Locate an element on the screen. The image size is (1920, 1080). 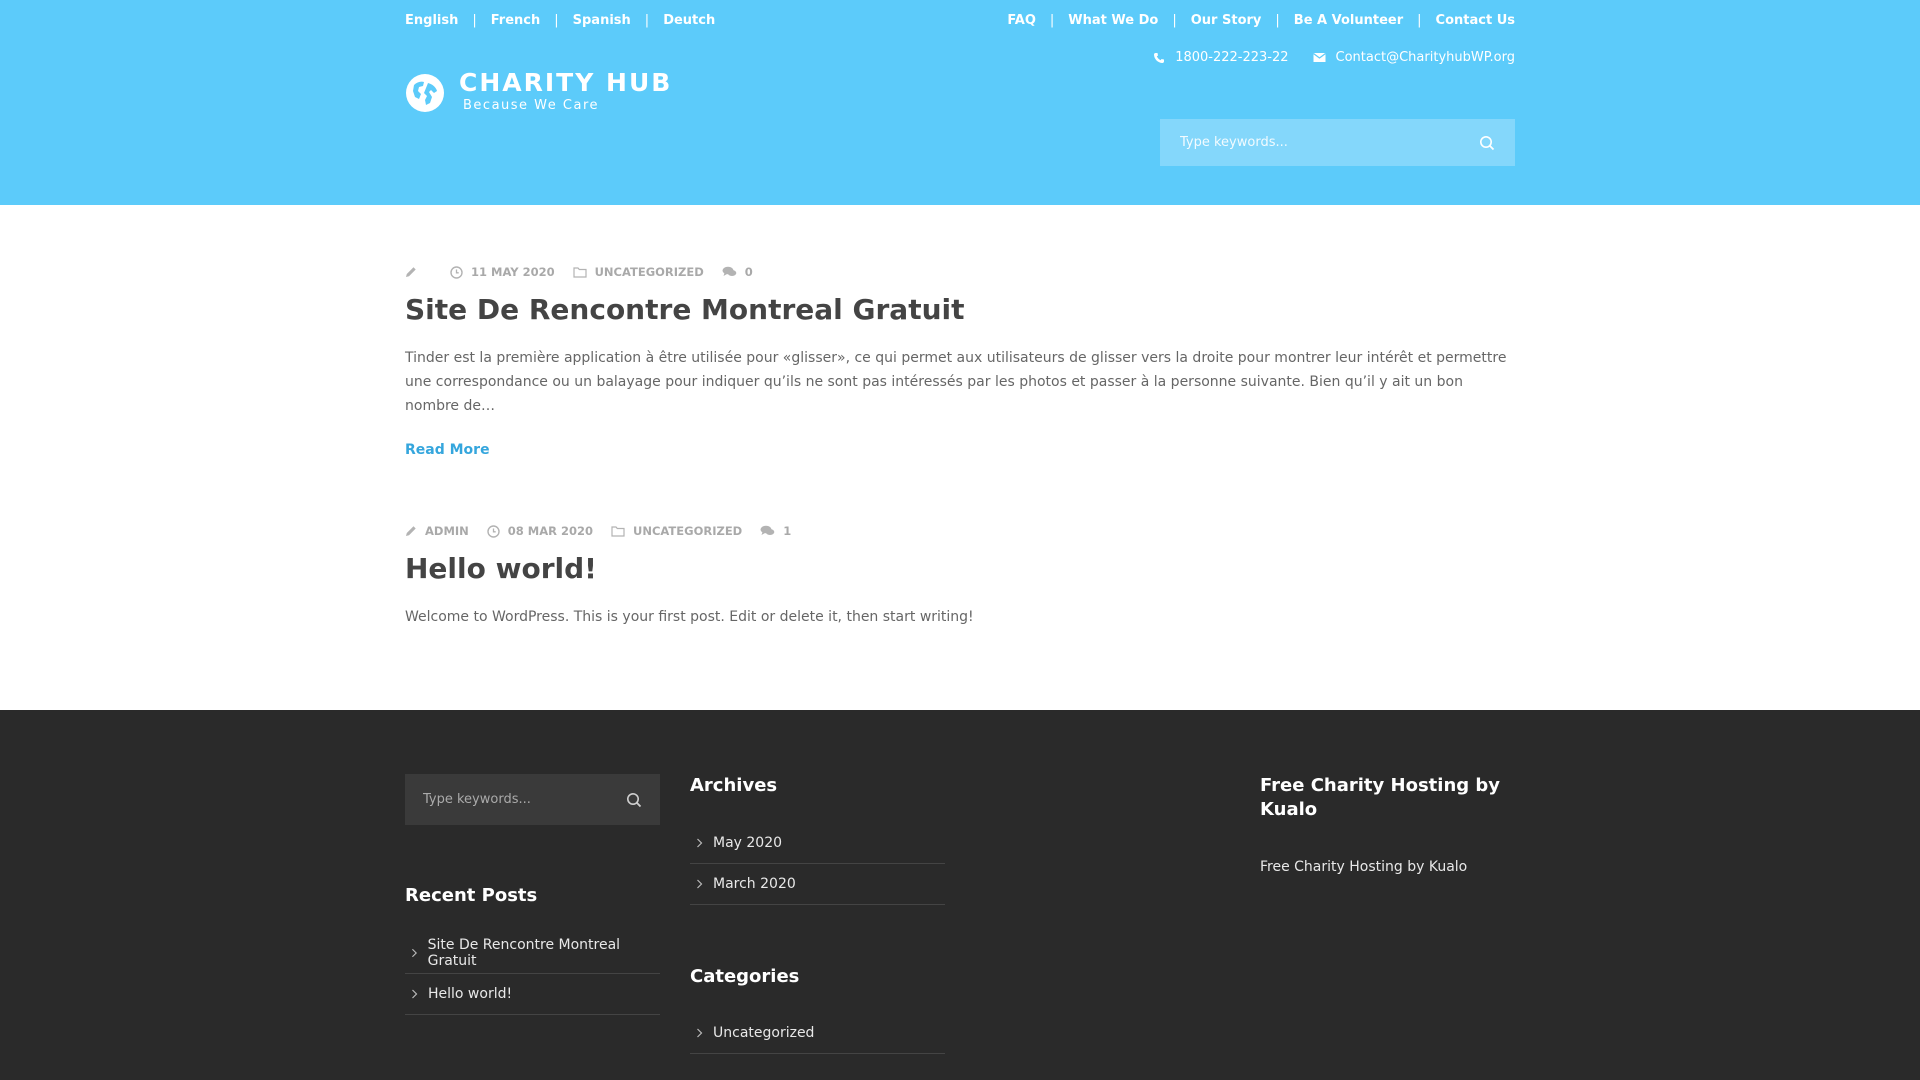
header-search is located at coordinates (1337, 142).